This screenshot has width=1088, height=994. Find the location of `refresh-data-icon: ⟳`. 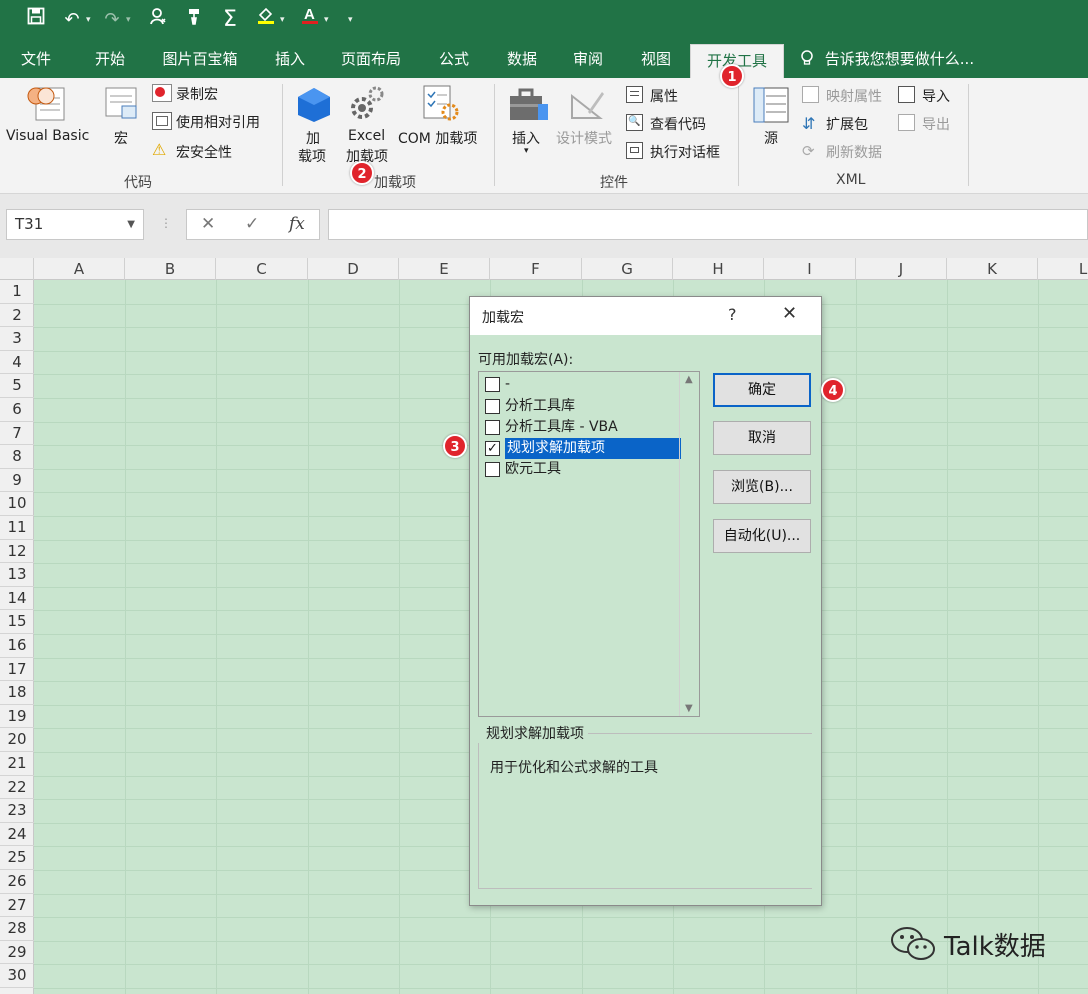

refresh-data-icon: ⟳ is located at coordinates (808, 151).